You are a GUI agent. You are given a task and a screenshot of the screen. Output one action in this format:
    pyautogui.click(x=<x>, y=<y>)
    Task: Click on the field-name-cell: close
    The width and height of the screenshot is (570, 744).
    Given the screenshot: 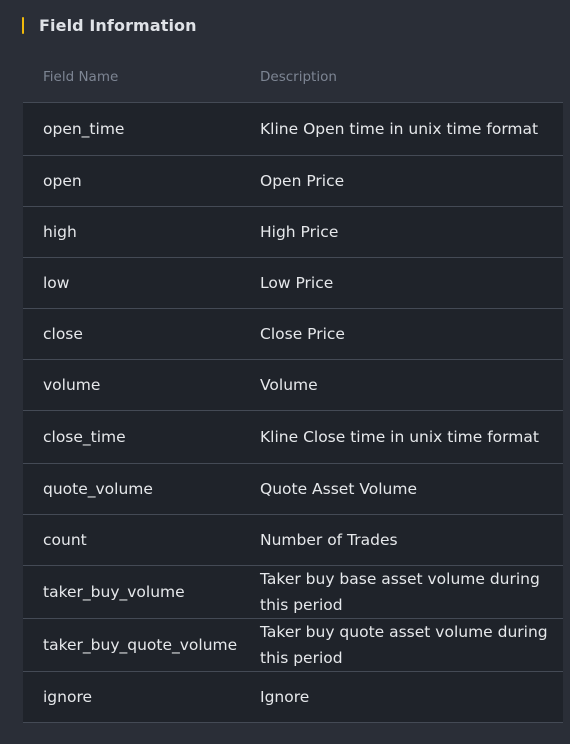 What is the action you would take?
    pyautogui.click(x=63, y=334)
    